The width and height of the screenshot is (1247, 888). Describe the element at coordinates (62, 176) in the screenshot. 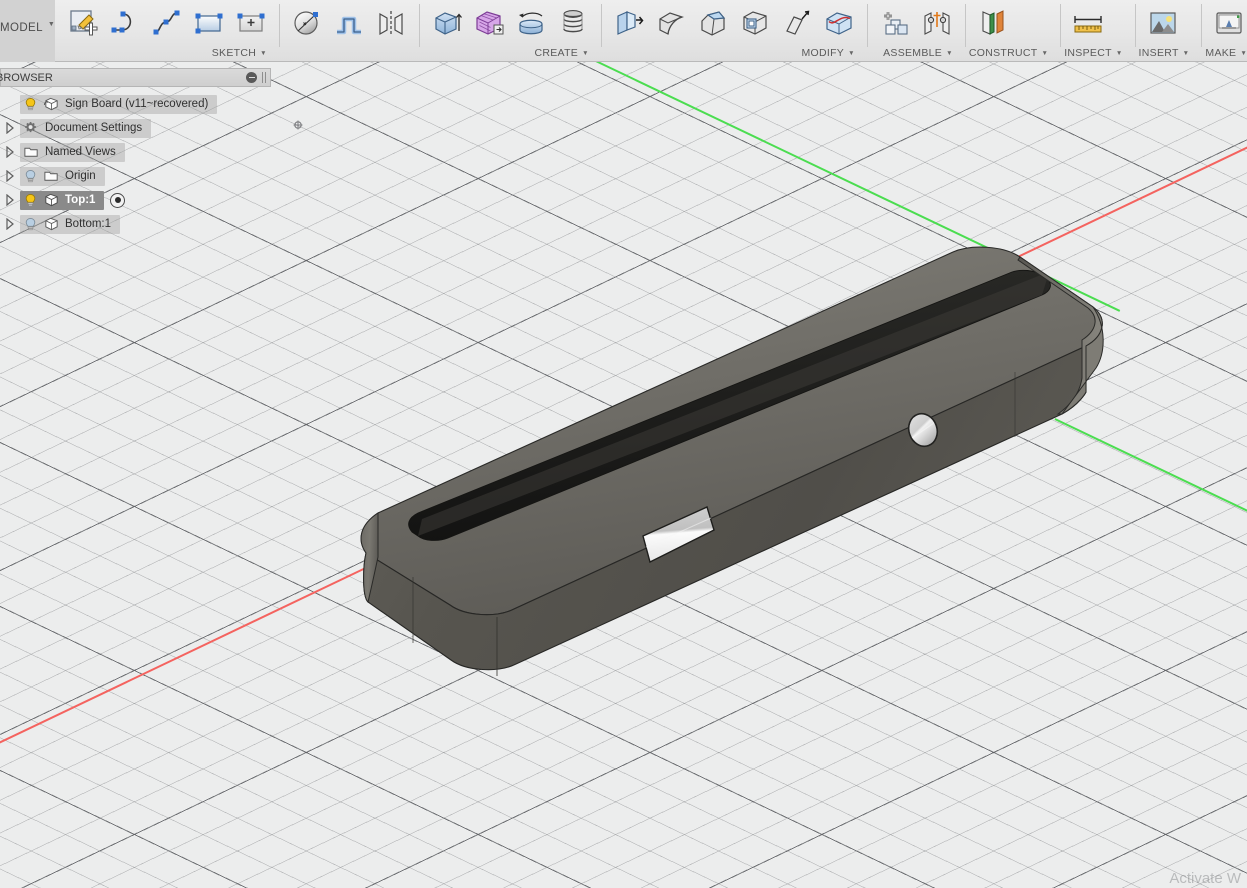

I see `node-body: Origin` at that location.